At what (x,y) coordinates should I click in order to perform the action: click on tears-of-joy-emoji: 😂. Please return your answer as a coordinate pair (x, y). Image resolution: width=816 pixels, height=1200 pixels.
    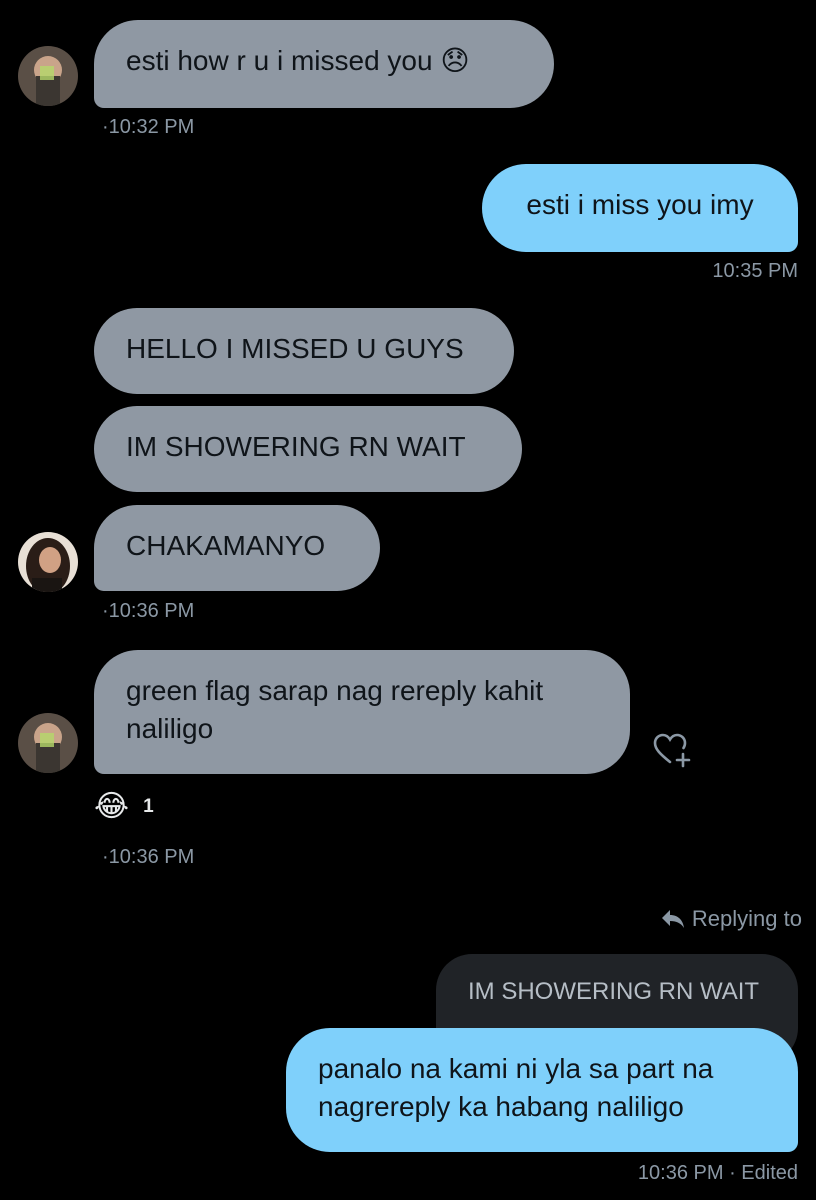
    Looking at the image, I should click on (112, 806).